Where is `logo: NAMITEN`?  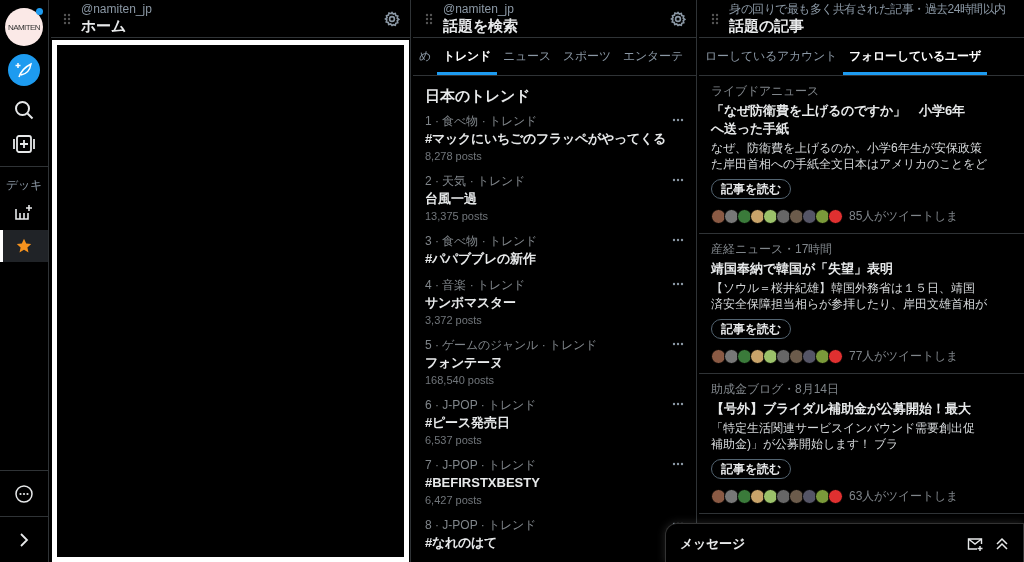 logo: NAMITEN is located at coordinates (24, 27).